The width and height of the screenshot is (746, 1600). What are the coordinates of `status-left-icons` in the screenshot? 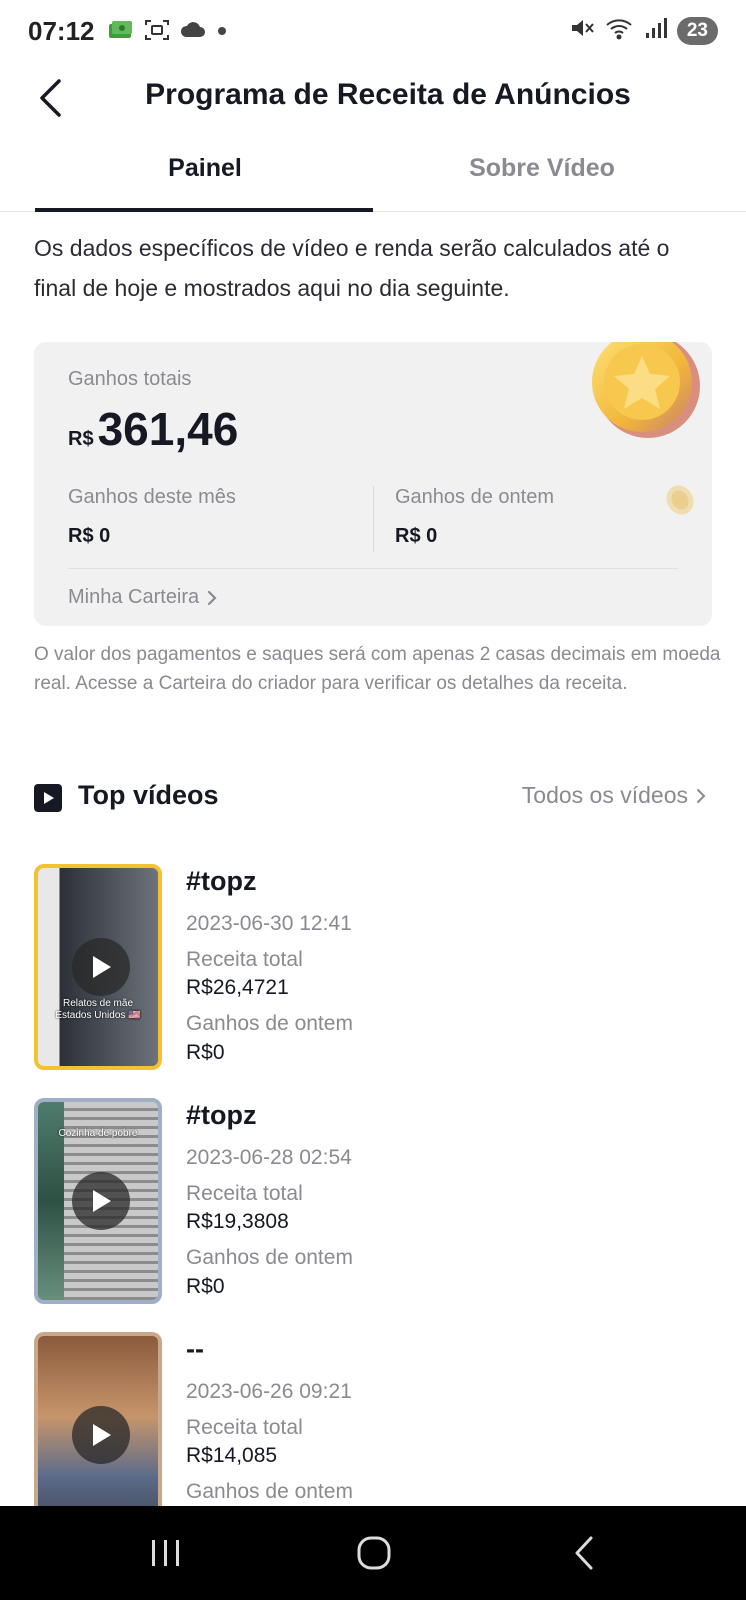 It's located at (168, 32).